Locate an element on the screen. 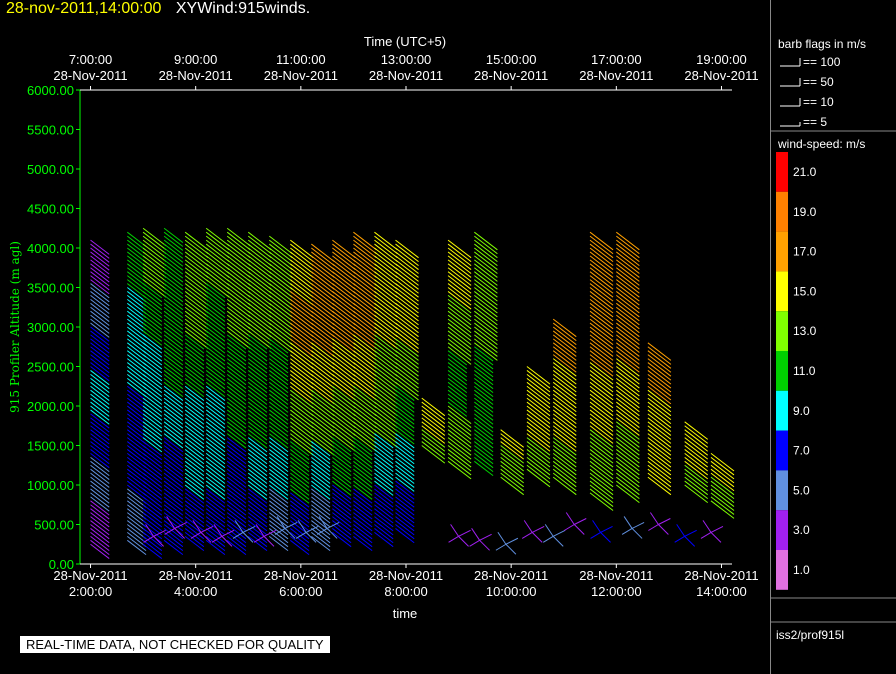  top-tick-time: 7:00:00 is located at coordinates (90, 59).